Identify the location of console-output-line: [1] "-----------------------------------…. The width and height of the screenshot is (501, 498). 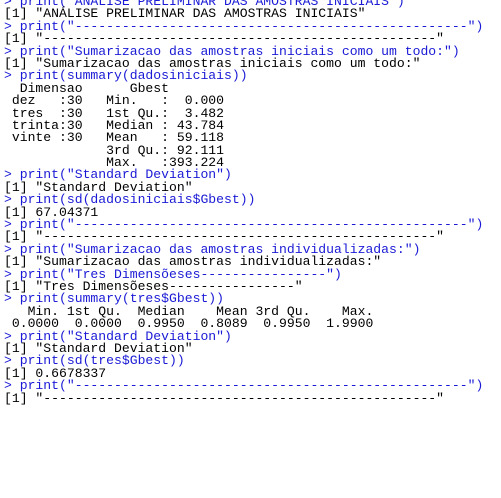
(224, 398).